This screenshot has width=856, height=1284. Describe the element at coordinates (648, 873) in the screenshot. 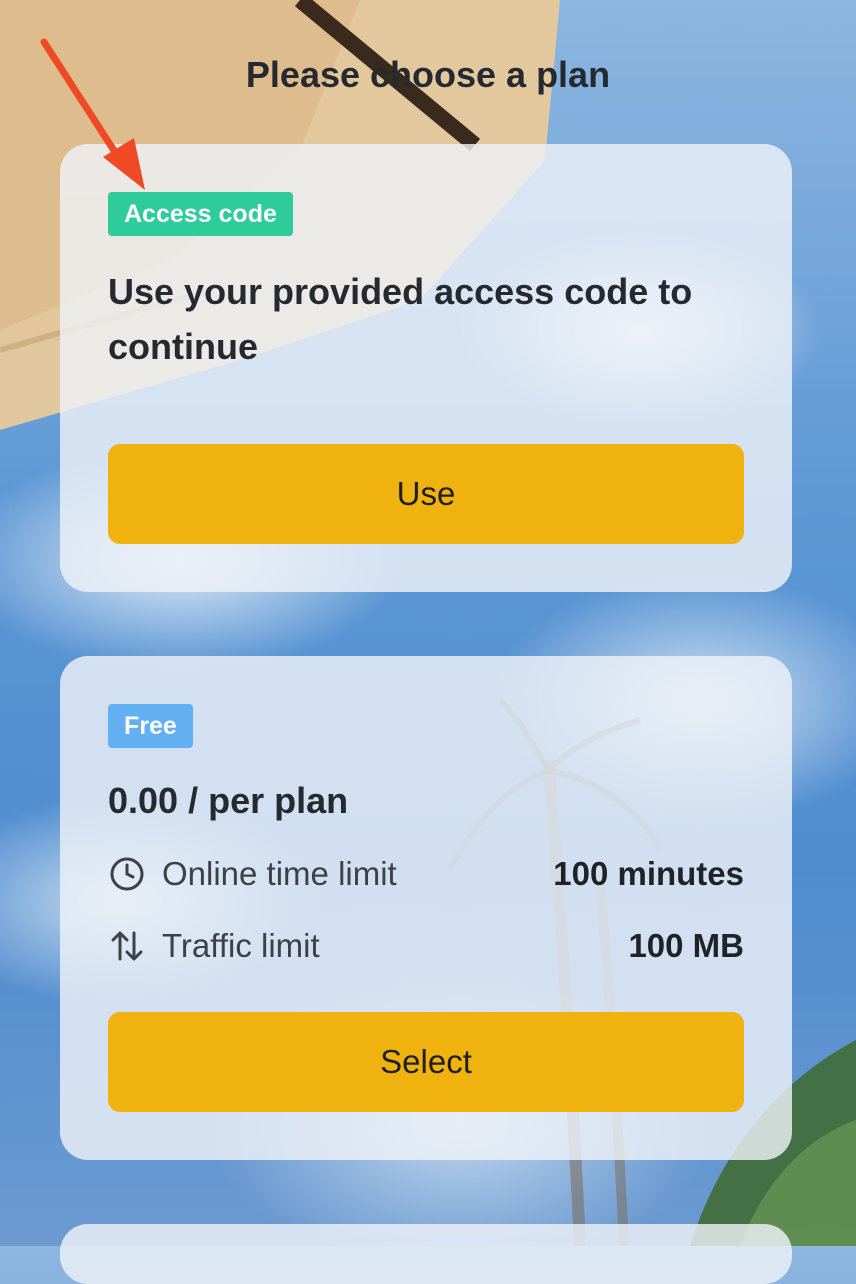

I see `online-time-limit-value: 100 minutes` at that location.